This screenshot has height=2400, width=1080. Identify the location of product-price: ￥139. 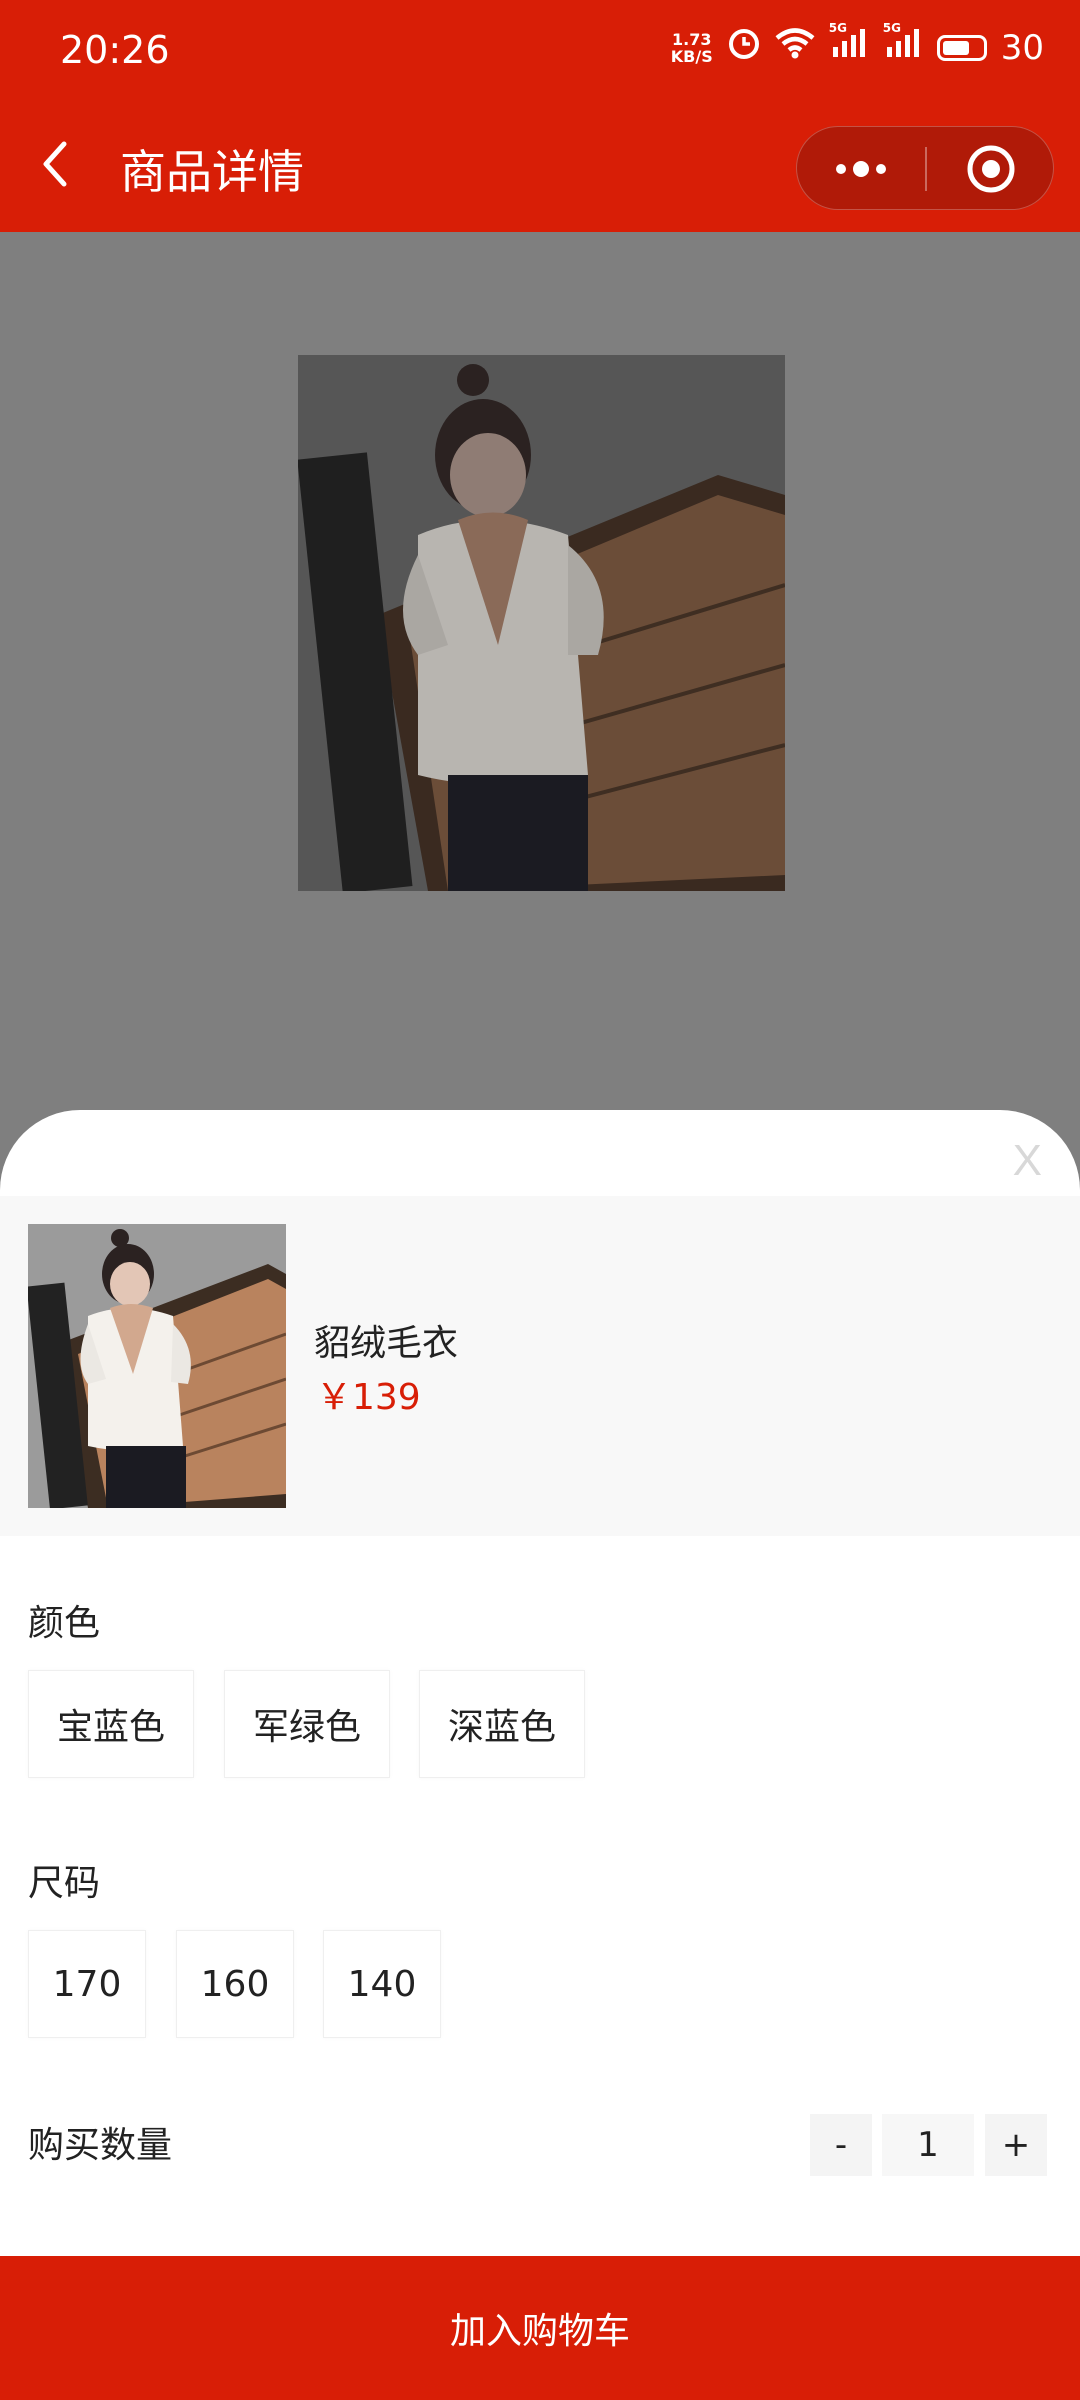
(368, 1397).